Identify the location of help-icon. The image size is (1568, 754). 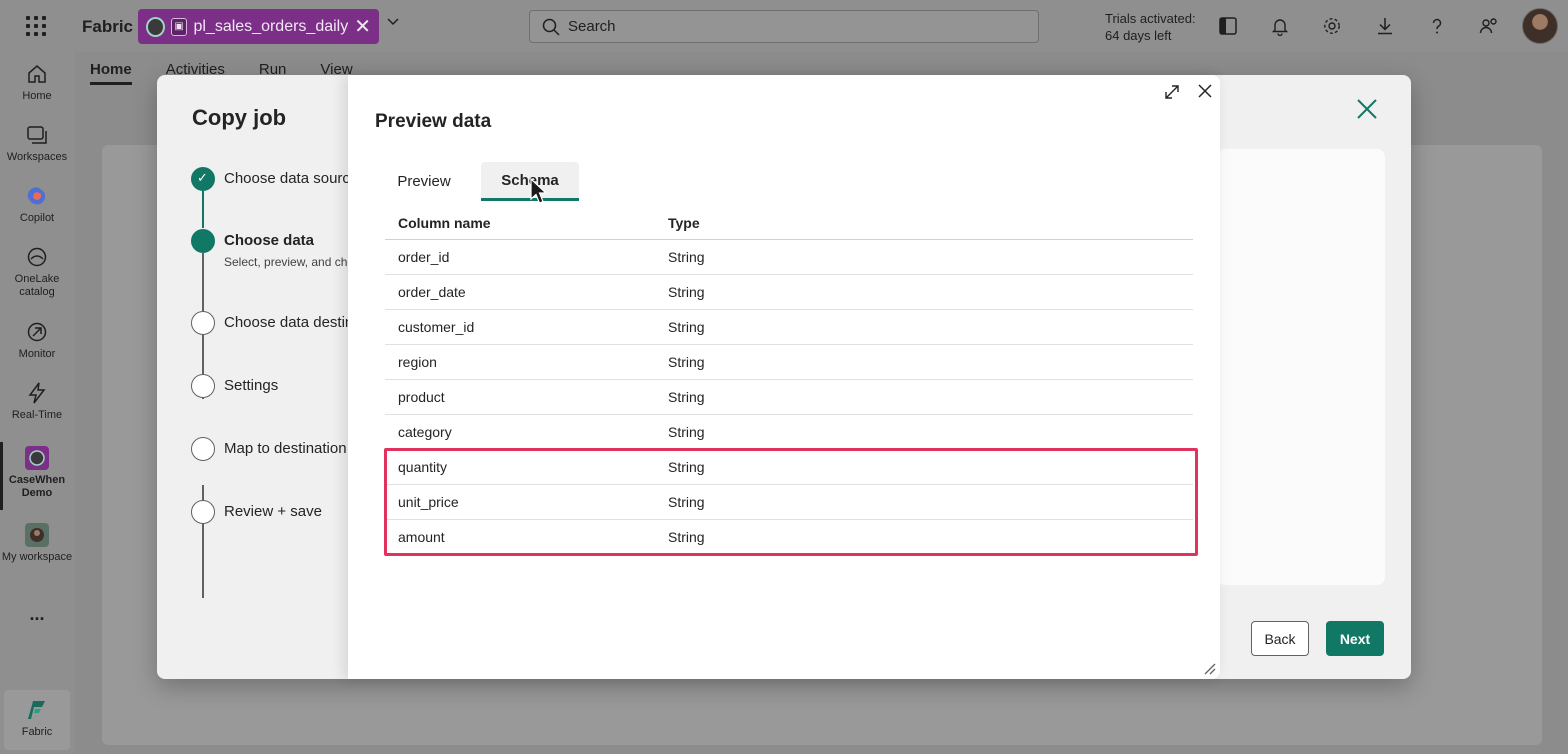
(1437, 26).